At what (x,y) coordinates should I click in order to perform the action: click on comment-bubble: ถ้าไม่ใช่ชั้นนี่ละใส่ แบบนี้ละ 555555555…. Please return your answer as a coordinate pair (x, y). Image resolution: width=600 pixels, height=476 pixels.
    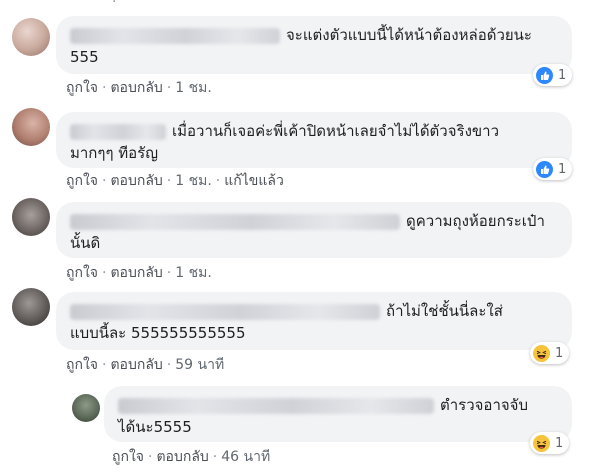
    Looking at the image, I should click on (314, 321).